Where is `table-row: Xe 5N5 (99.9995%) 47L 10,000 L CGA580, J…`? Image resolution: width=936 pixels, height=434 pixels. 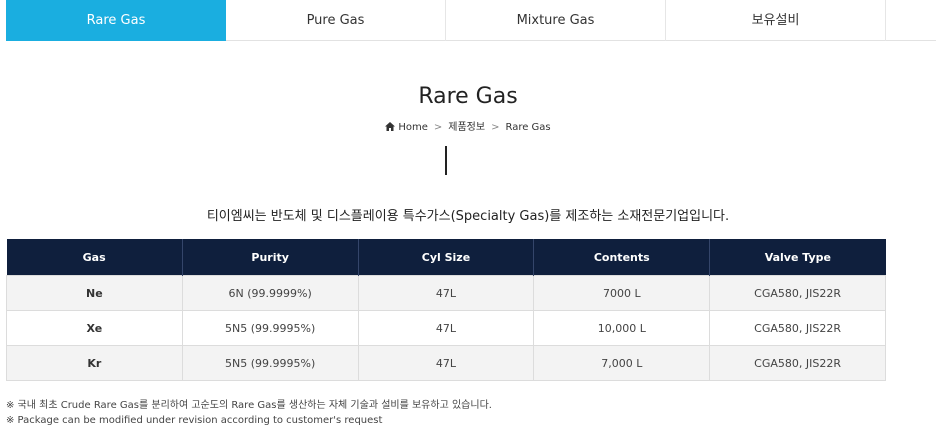
table-row: Xe 5N5 (99.9995%) 47L 10,000 L CGA580, J… is located at coordinates (446, 328).